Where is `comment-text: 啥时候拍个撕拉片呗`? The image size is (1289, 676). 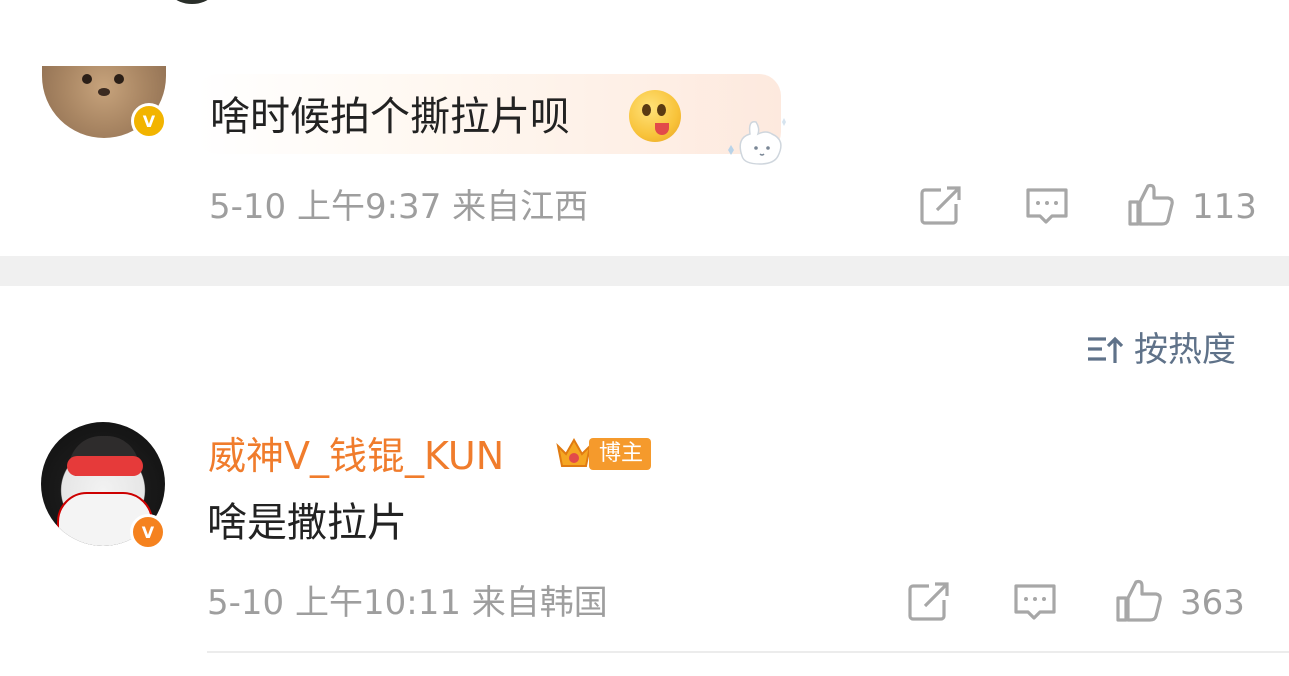 comment-text: 啥时候拍个撕拉片呗 is located at coordinates (390, 117).